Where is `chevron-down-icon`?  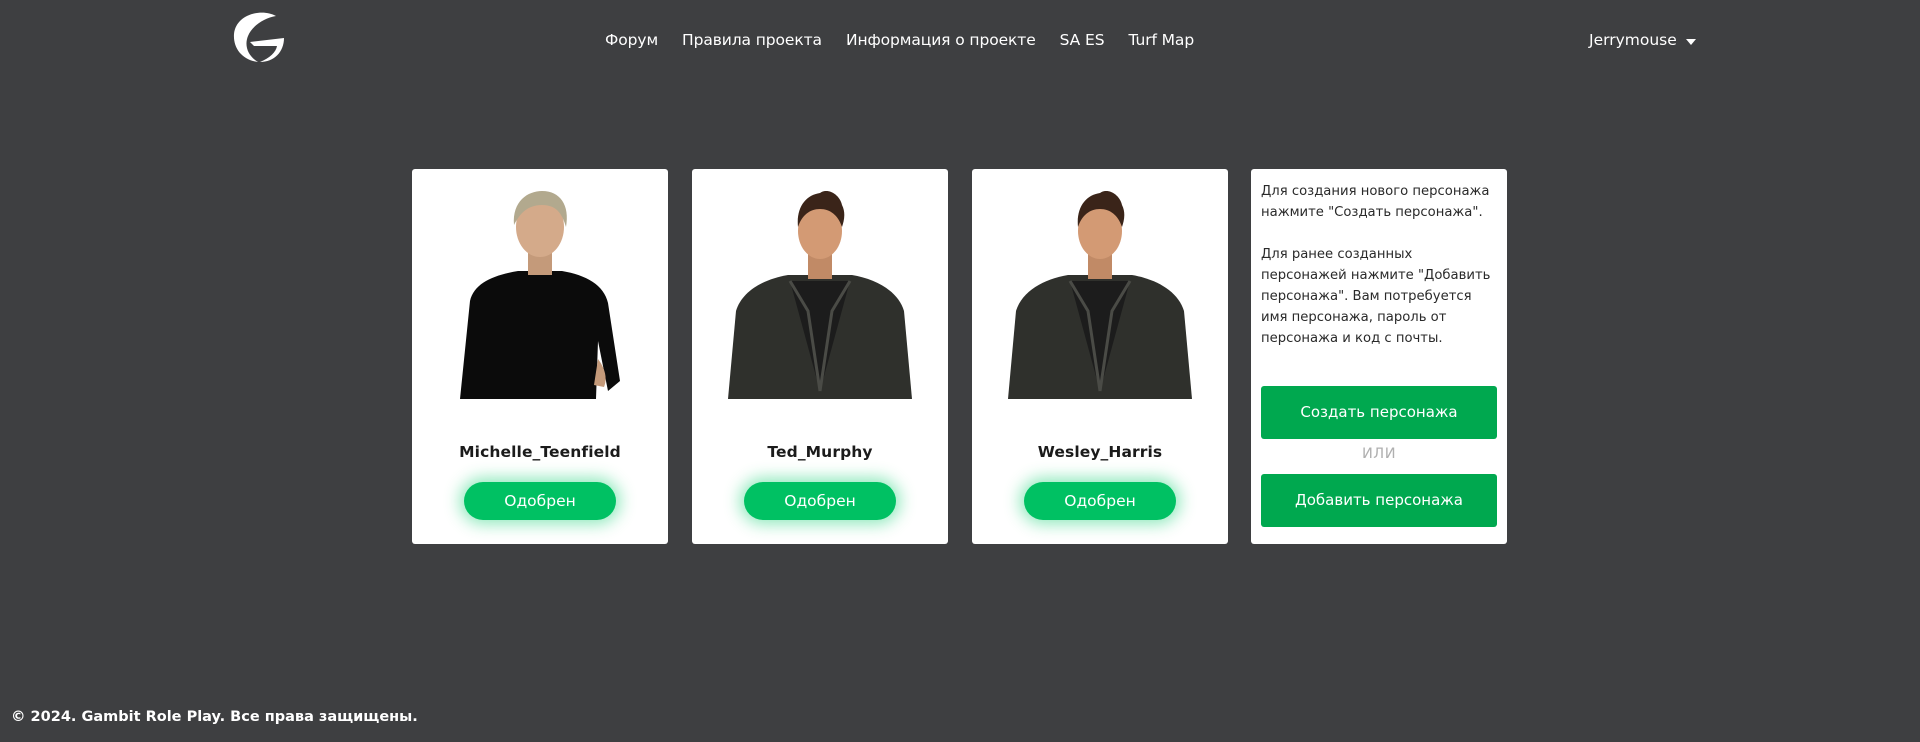
chevron-down-icon is located at coordinates (1690, 41).